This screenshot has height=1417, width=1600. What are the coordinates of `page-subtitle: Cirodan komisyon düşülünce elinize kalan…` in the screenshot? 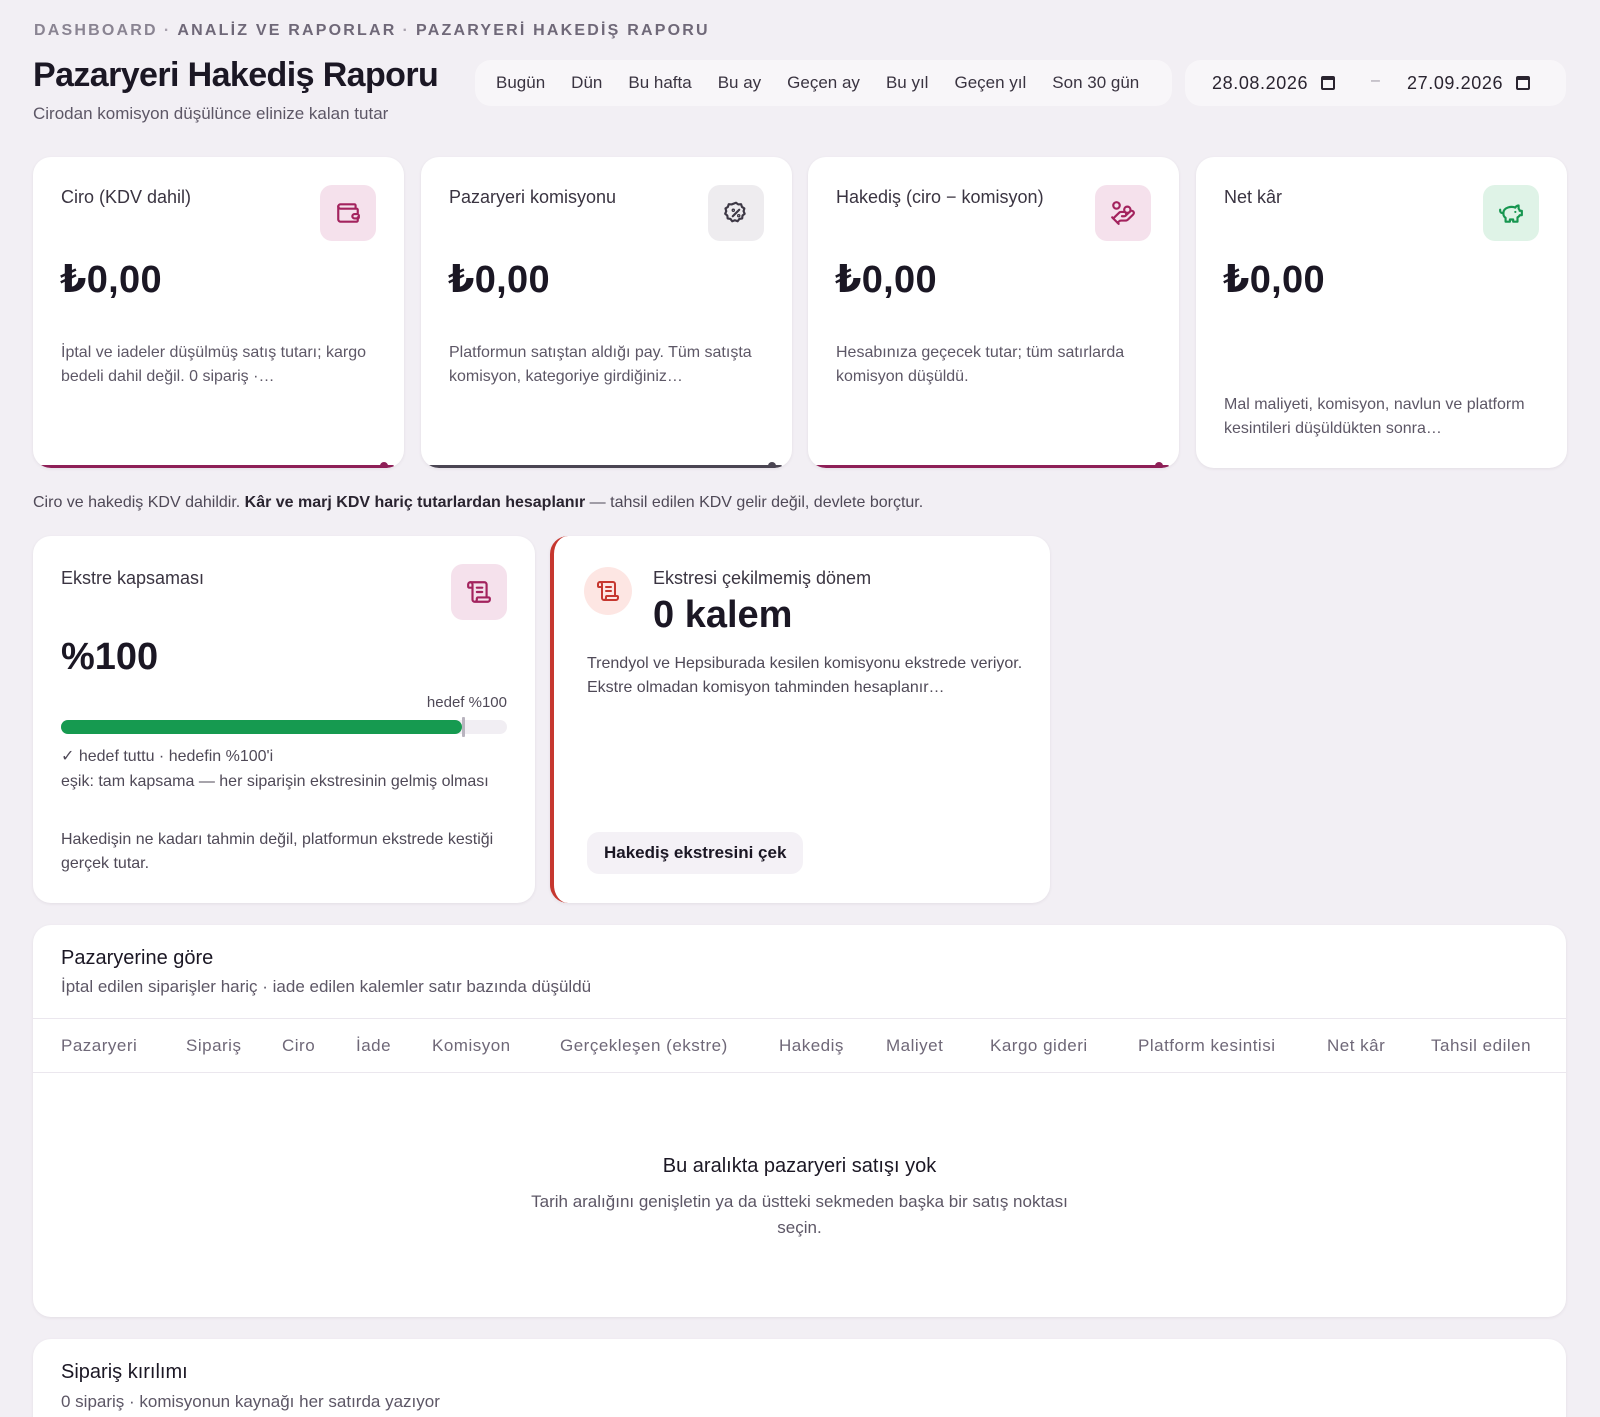 It's located at (211, 113).